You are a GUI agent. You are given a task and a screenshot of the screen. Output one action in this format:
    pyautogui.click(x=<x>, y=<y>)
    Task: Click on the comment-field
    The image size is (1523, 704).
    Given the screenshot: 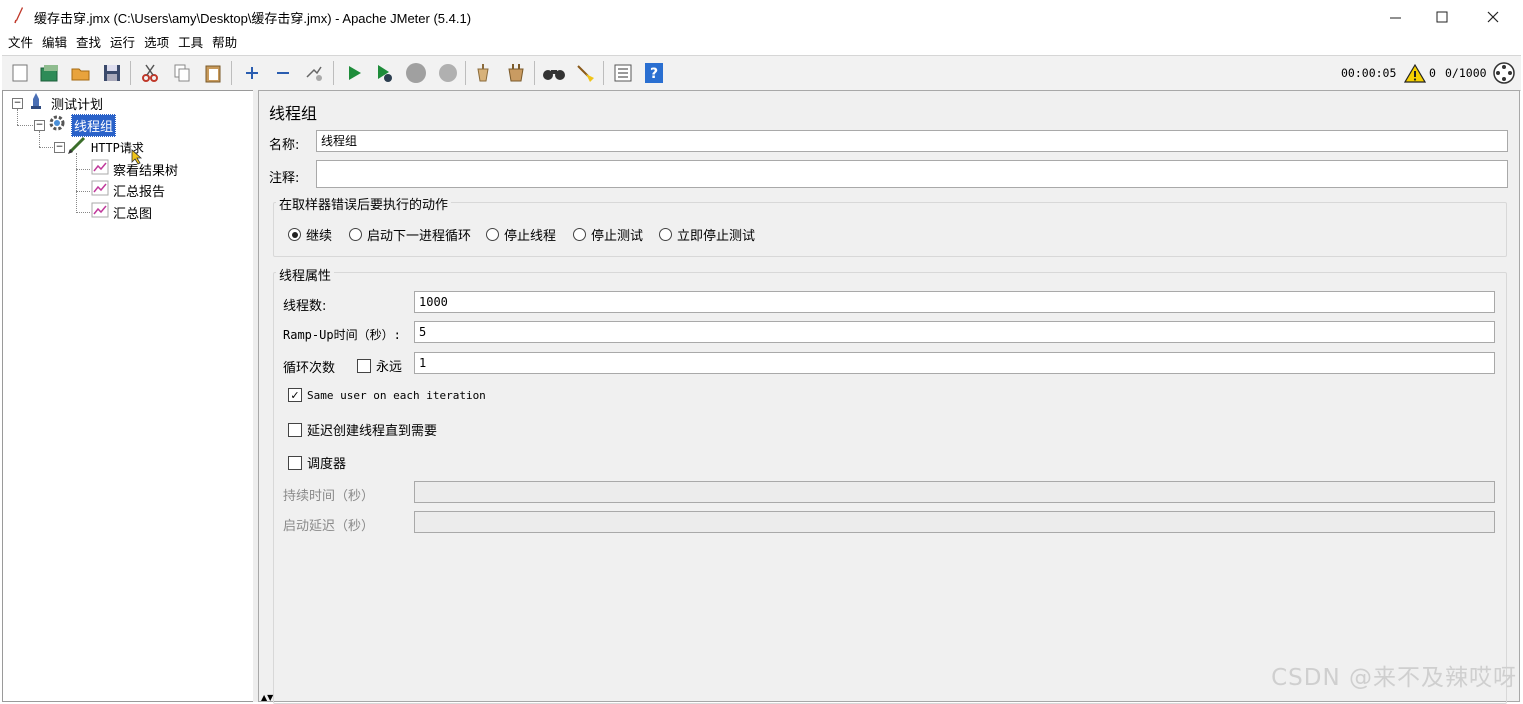 What is the action you would take?
    pyautogui.click(x=912, y=174)
    